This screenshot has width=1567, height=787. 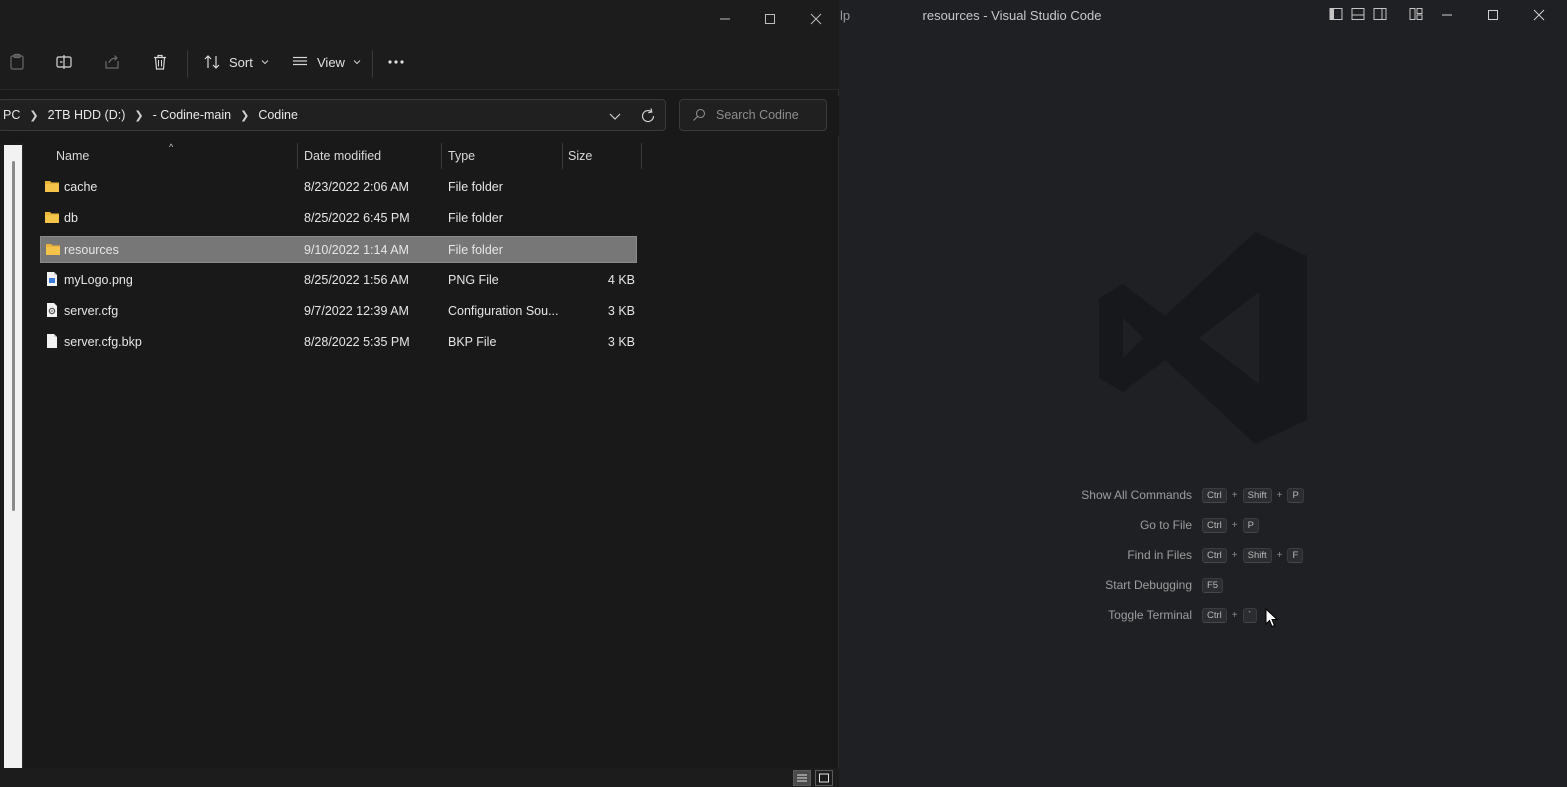 I want to click on key: F, so click(x=1295, y=555).